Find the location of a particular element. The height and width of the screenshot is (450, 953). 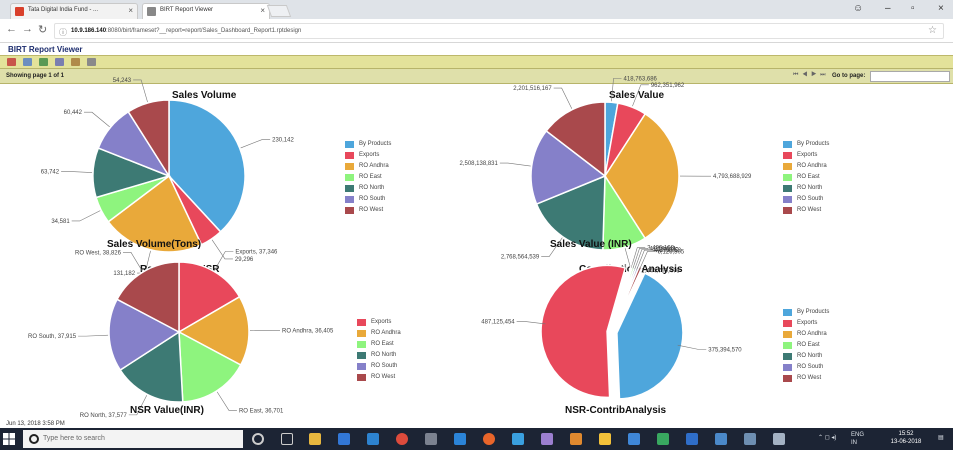

data-label: RO West, 38,826 is located at coordinates (98, 253).